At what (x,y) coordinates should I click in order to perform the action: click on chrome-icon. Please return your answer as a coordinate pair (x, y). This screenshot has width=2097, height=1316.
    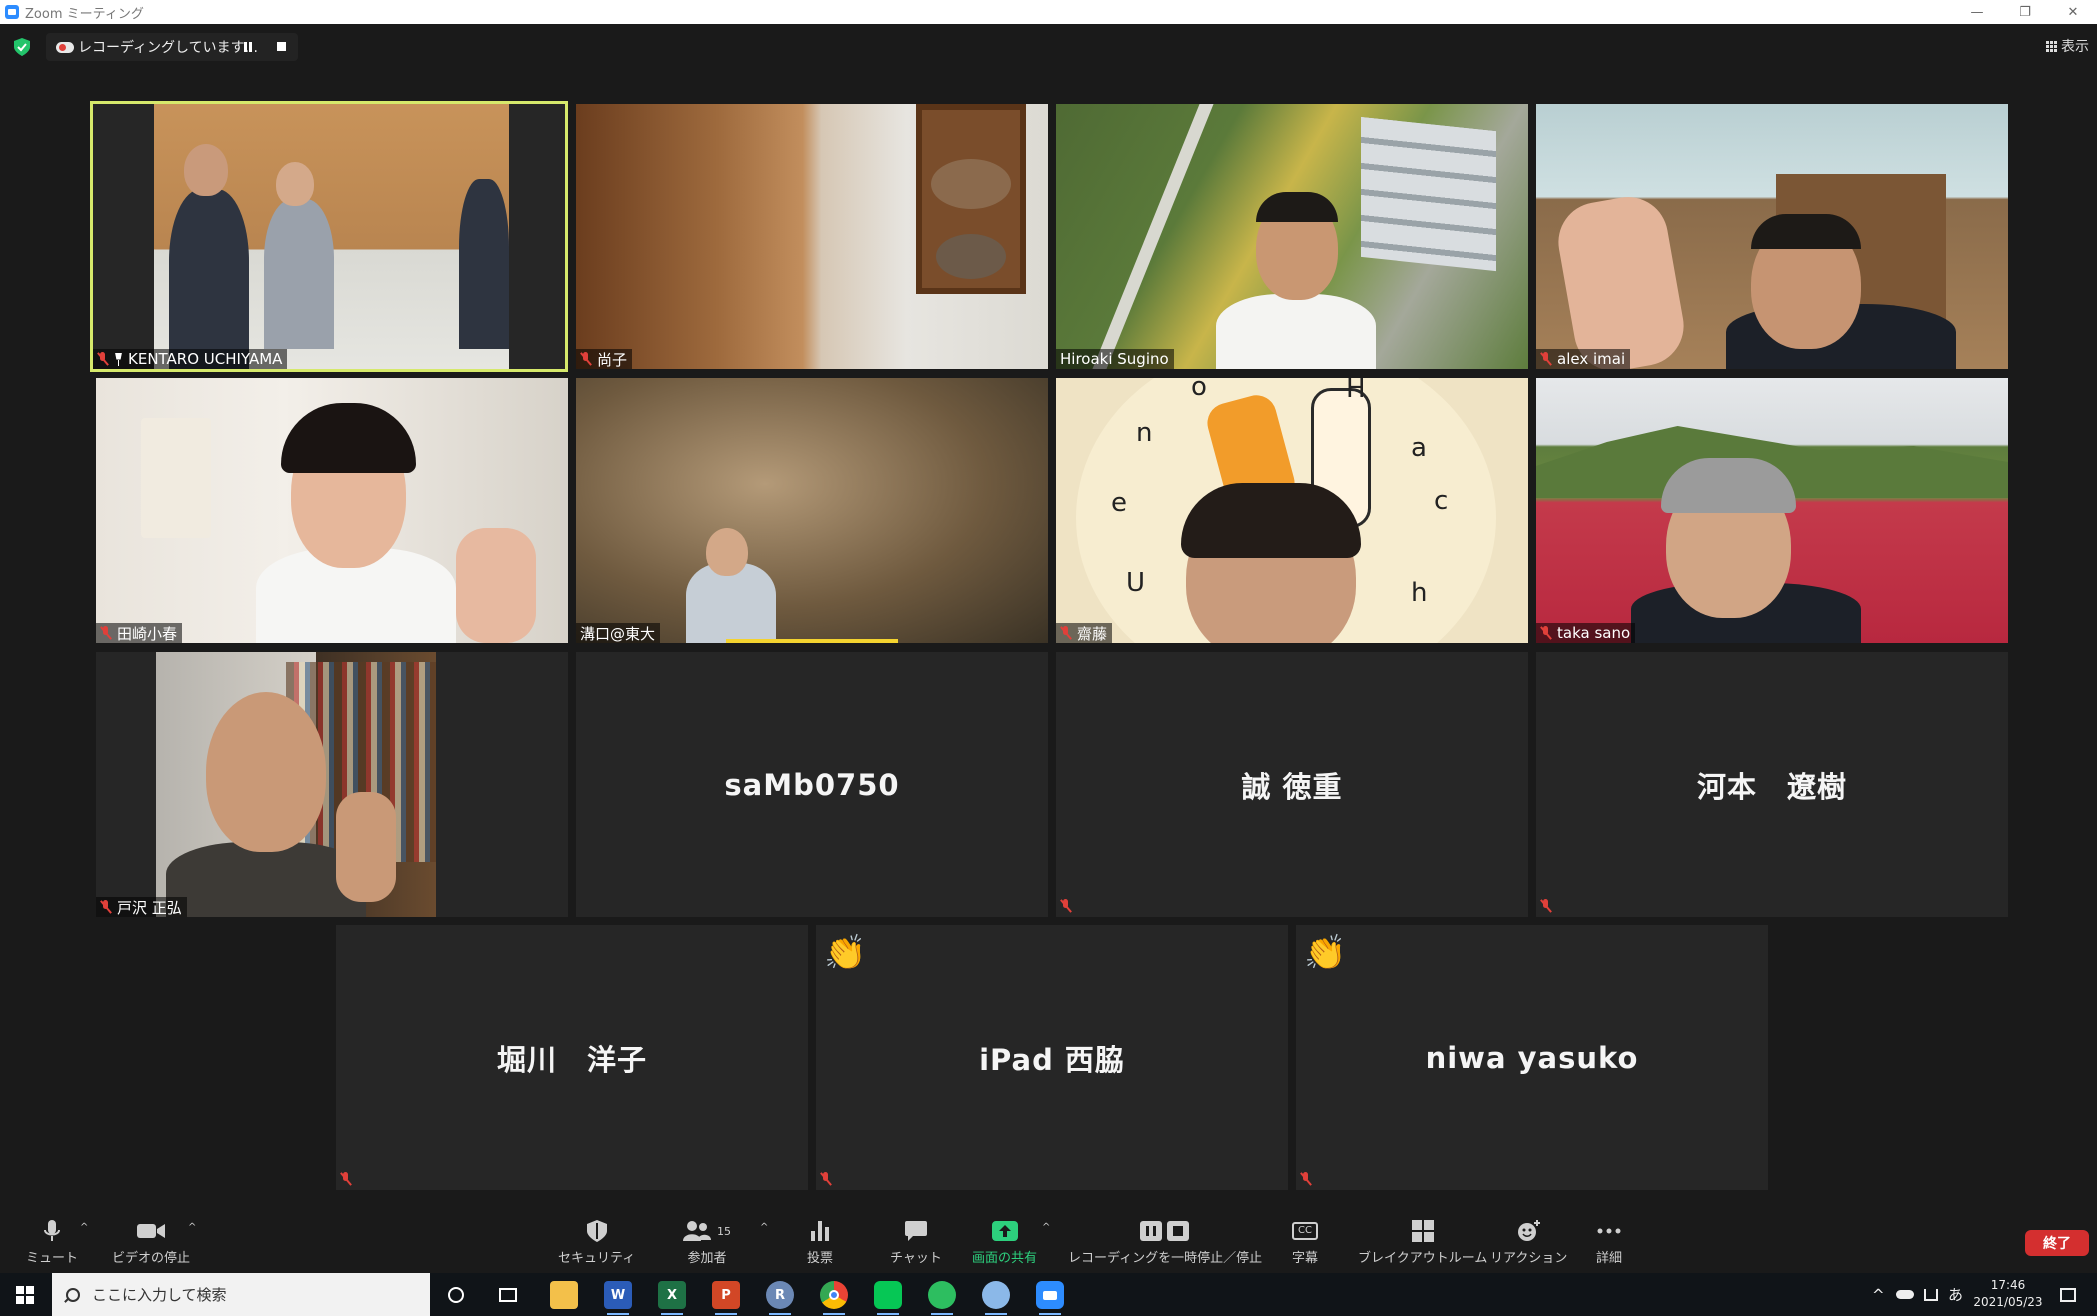
    Looking at the image, I should click on (834, 1298).